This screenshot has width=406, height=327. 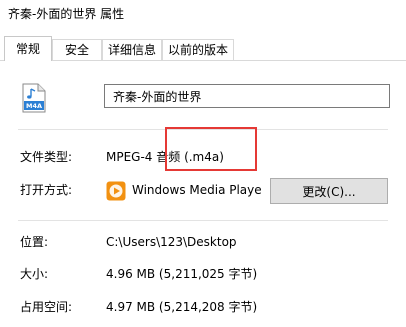 What do you see at coordinates (46, 190) in the screenshot?
I see `open-with-label: 打开方式:` at bounding box center [46, 190].